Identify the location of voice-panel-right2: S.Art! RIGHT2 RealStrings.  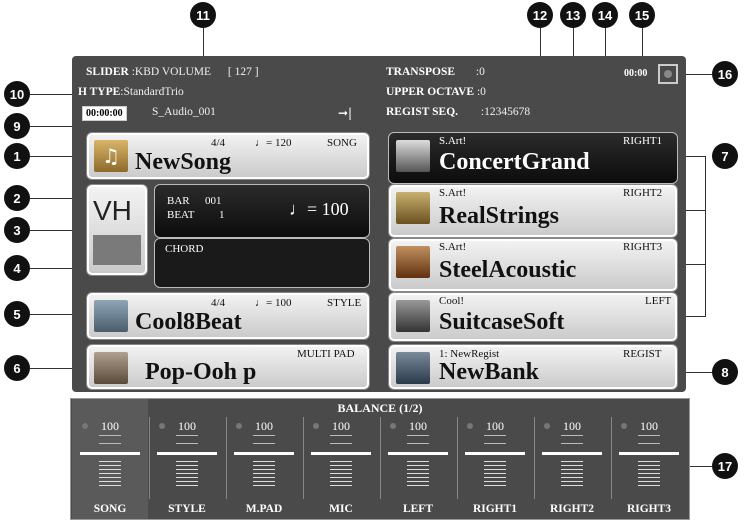
(533, 211).